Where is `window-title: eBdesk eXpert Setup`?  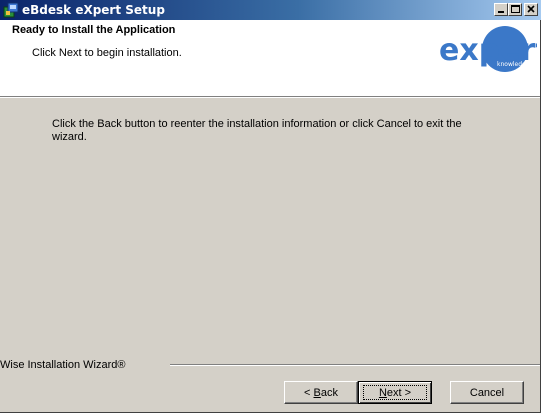
window-title: eBdesk eXpert Setup is located at coordinates (93, 10).